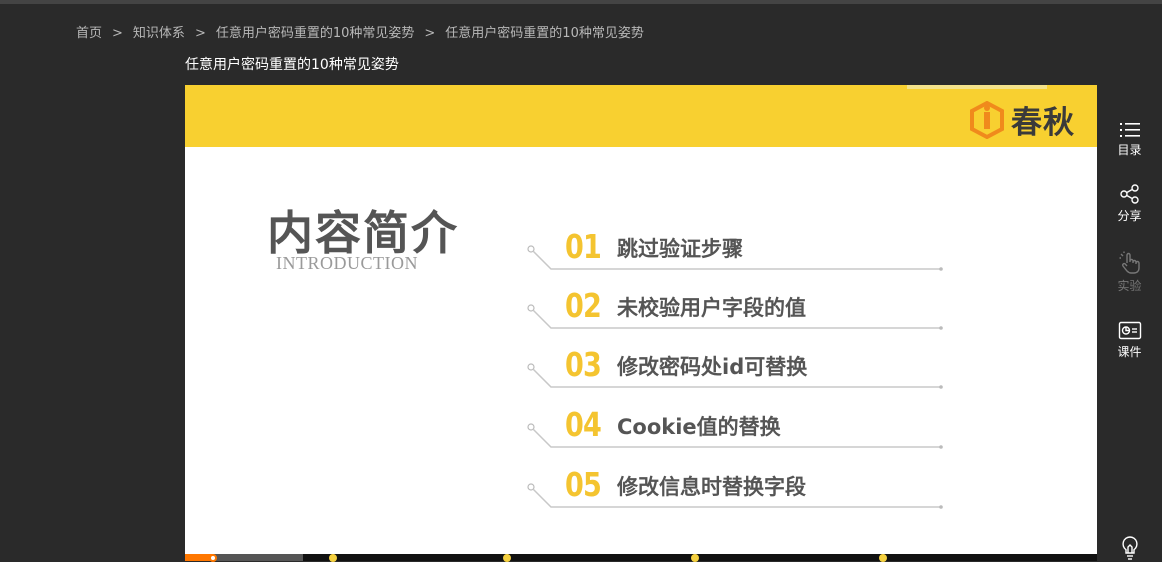  I want to click on share-icon, so click(1129, 194).